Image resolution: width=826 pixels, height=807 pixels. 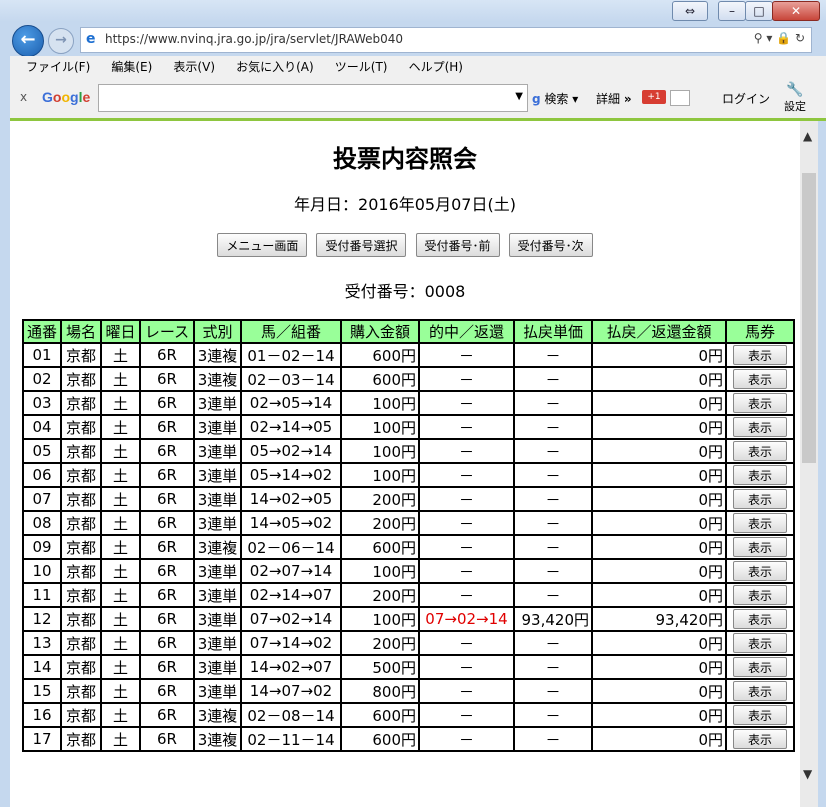 I want to click on scroll-thumb, so click(x=809, y=318).